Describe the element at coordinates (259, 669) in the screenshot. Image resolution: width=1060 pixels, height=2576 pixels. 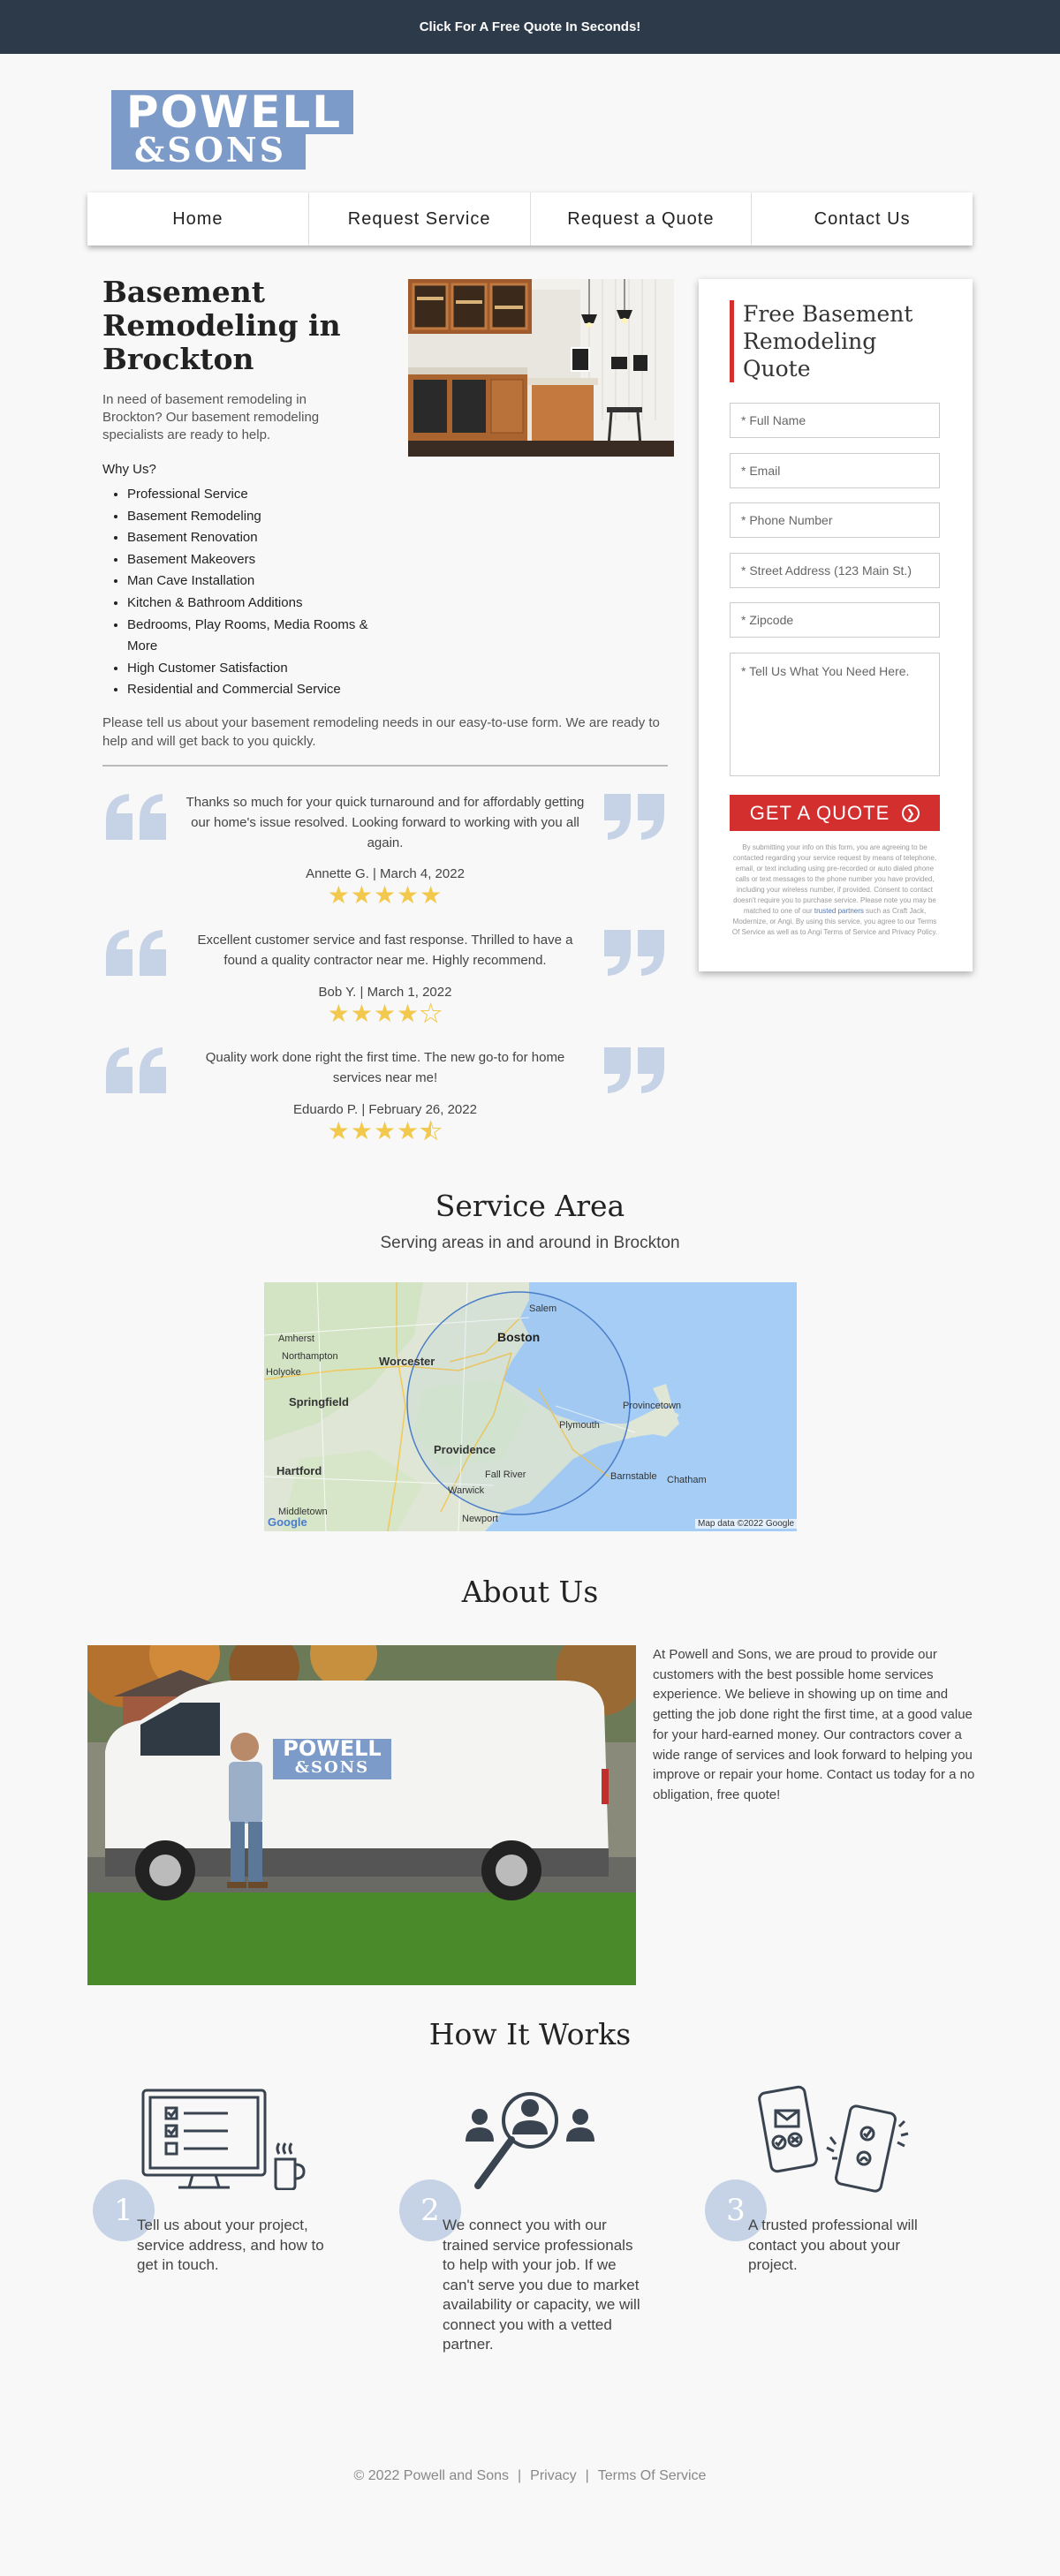
I see `list-item: High Customer Satisfaction` at that location.